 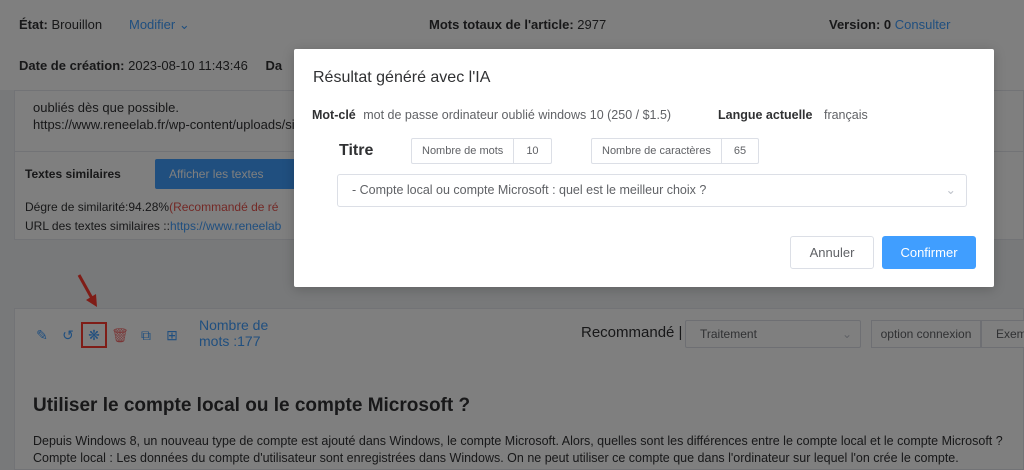 I want to click on confirm-button: Confirmer, so click(x=929, y=252).